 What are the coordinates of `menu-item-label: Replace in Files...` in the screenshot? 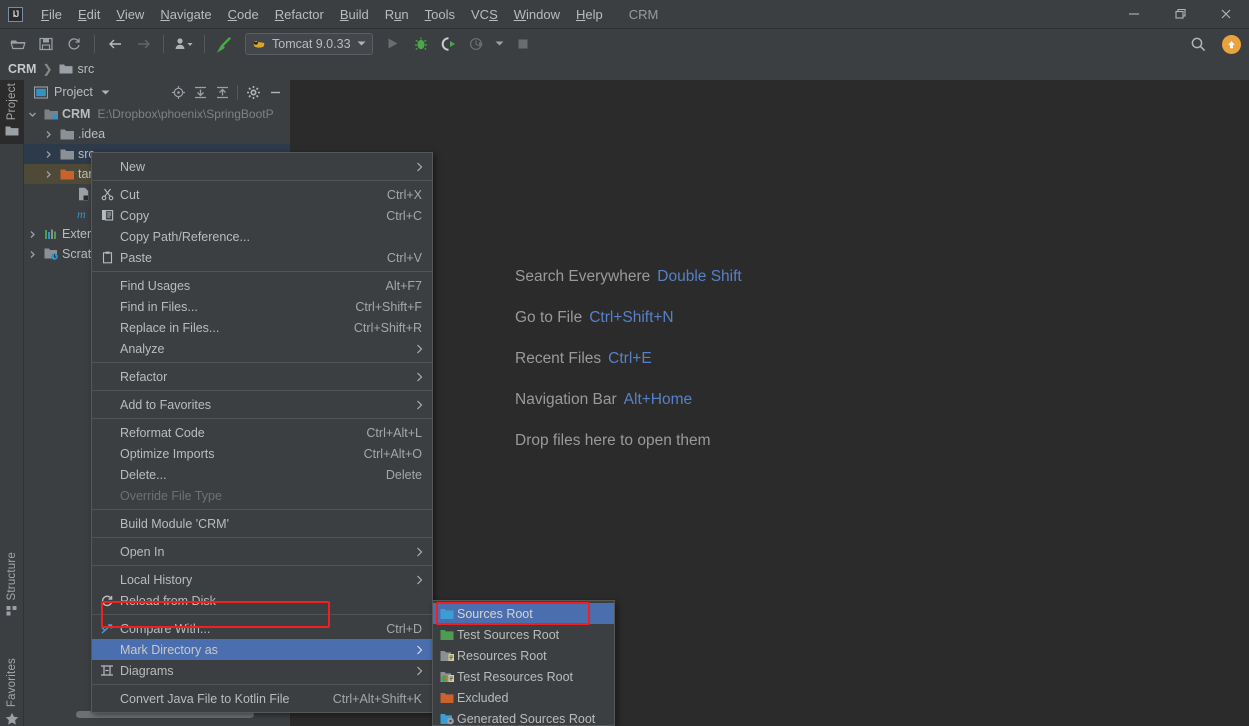 It's located at (170, 327).